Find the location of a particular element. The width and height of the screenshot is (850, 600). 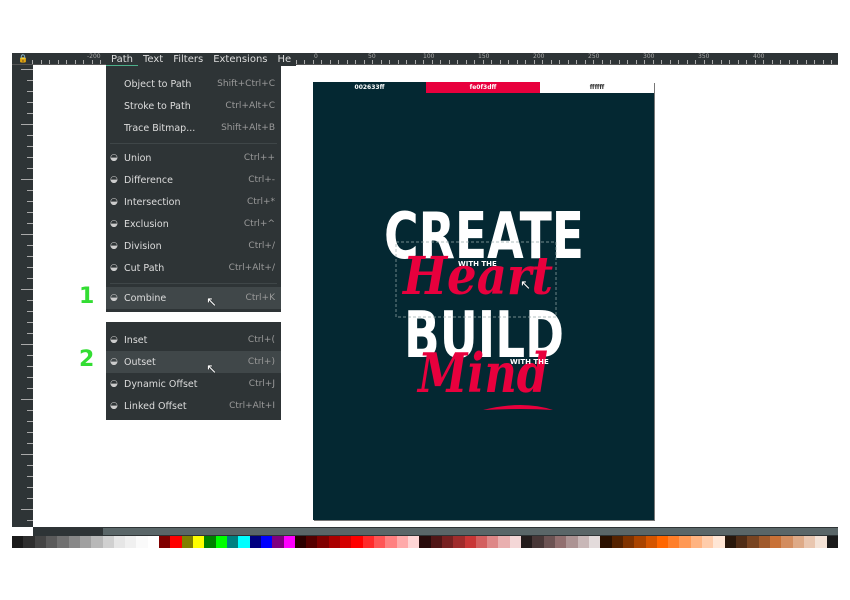

menu-item-division: ◒ Division Ctrl+/ is located at coordinates (193, 246).